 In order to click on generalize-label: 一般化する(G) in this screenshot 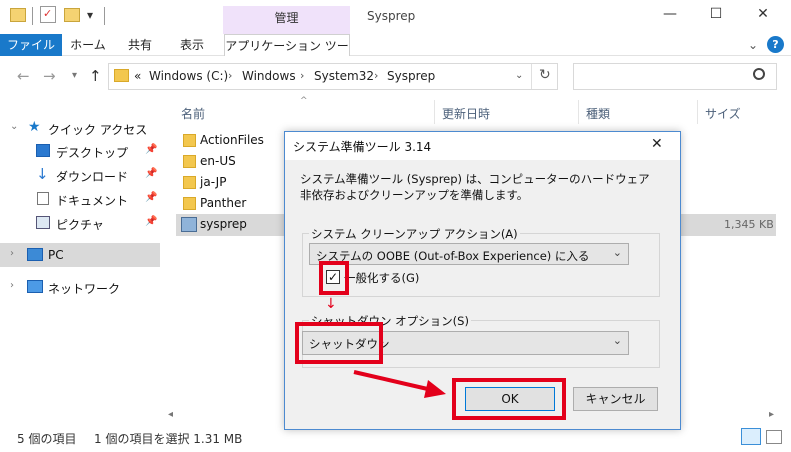, I will do `click(381, 278)`.